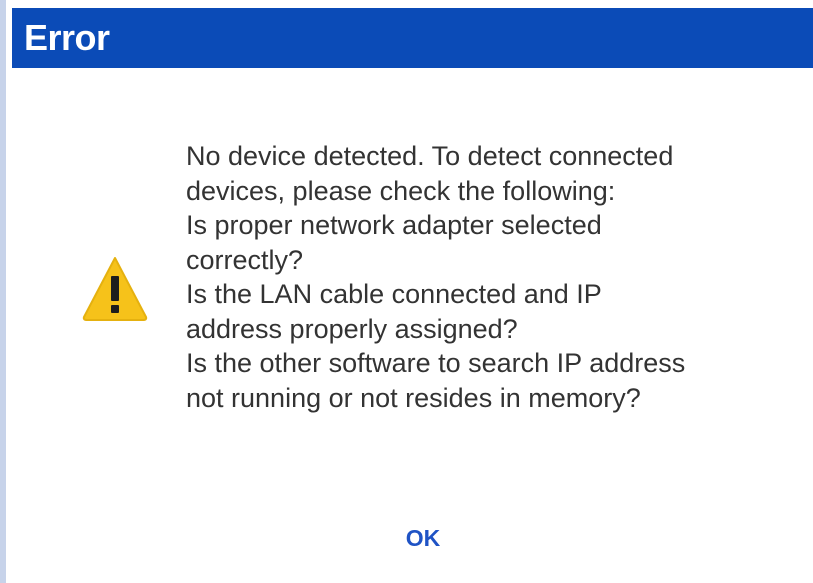  What do you see at coordinates (394, 225) in the screenshot?
I see `message-line: Is proper network adapter selected` at bounding box center [394, 225].